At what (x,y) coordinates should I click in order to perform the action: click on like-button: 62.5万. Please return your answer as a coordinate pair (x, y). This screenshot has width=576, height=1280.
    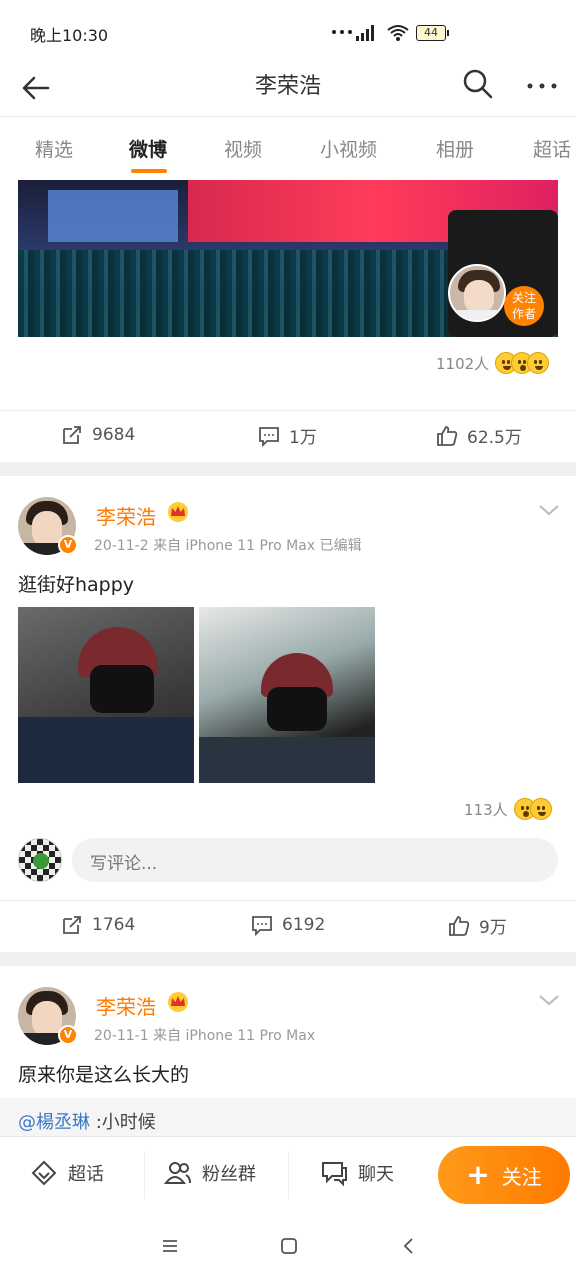
    Looking at the image, I should click on (478, 435).